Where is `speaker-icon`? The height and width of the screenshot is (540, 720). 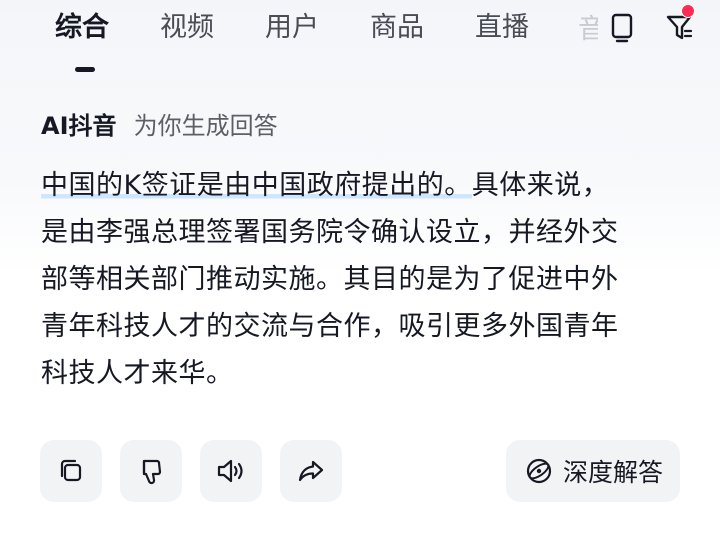
speaker-icon is located at coordinates (231, 471).